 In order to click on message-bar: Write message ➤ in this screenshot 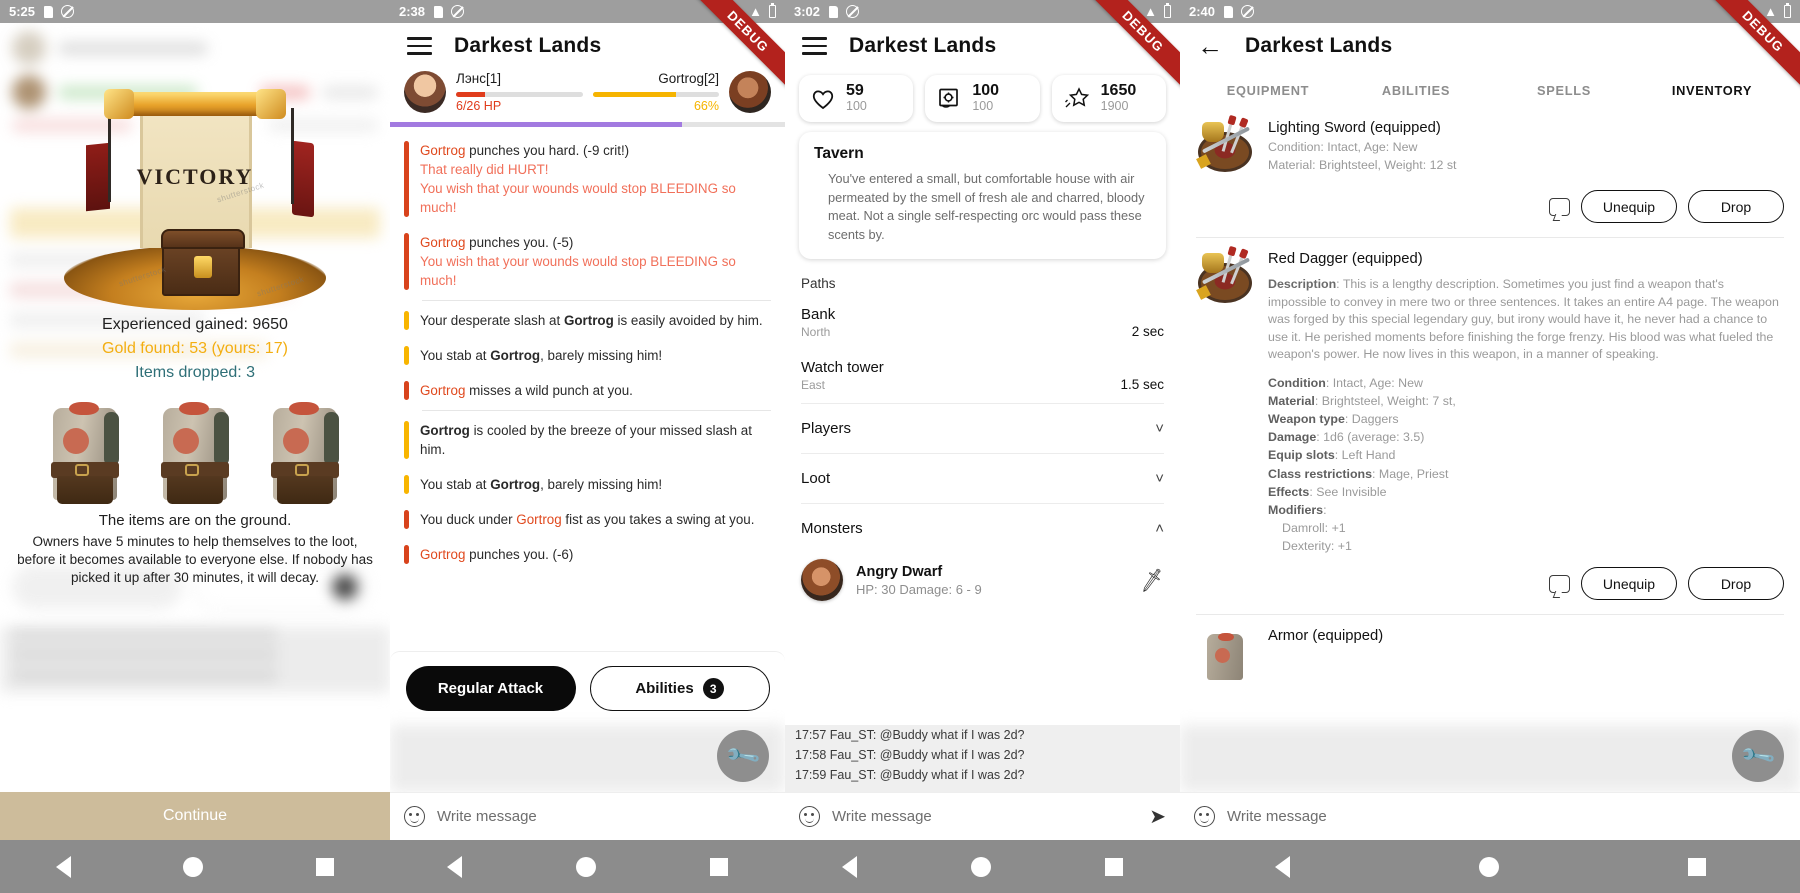, I will do `click(982, 816)`.